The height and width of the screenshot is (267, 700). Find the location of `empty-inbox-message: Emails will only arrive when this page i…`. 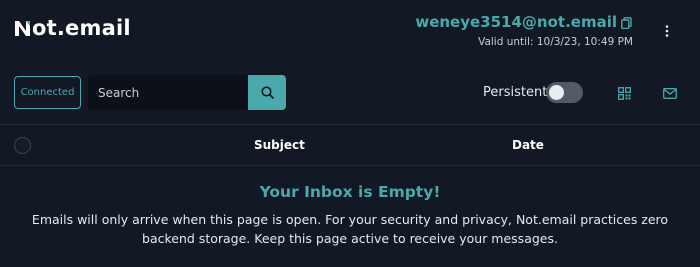

empty-inbox-message: Emails will only arrive when this page i… is located at coordinates (350, 229).